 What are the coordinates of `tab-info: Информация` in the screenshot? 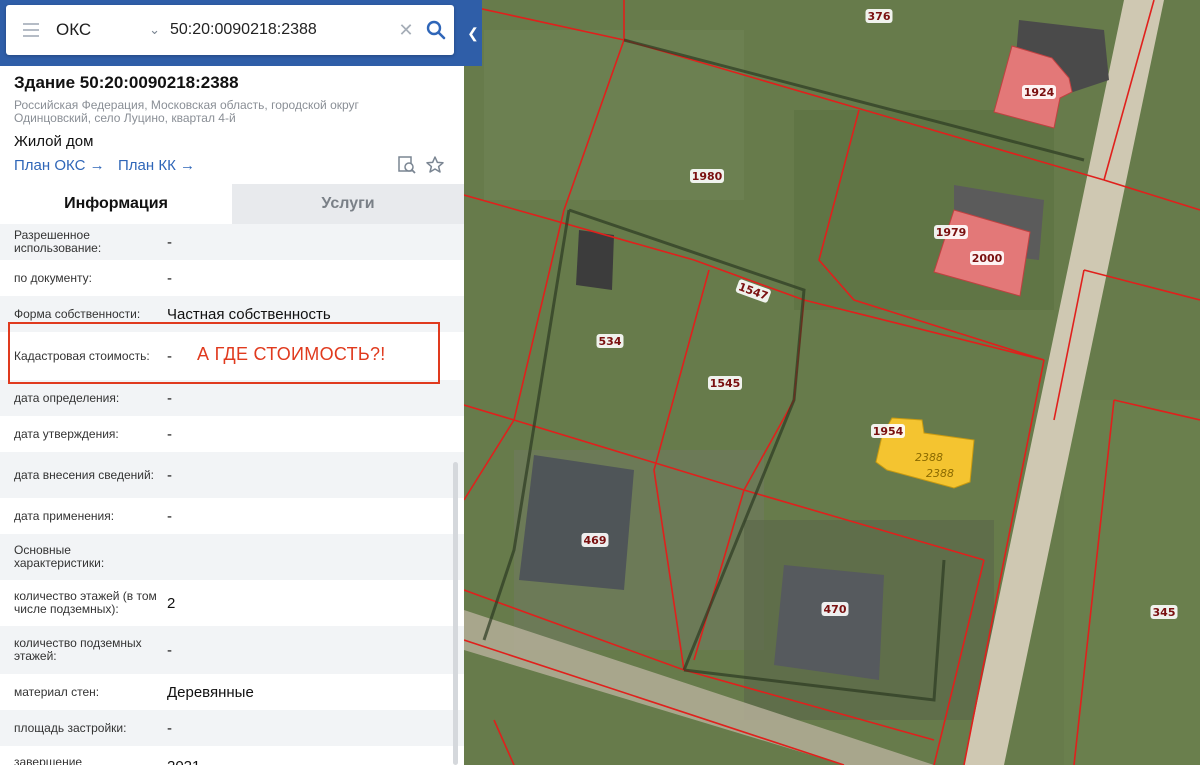 It's located at (116, 204).